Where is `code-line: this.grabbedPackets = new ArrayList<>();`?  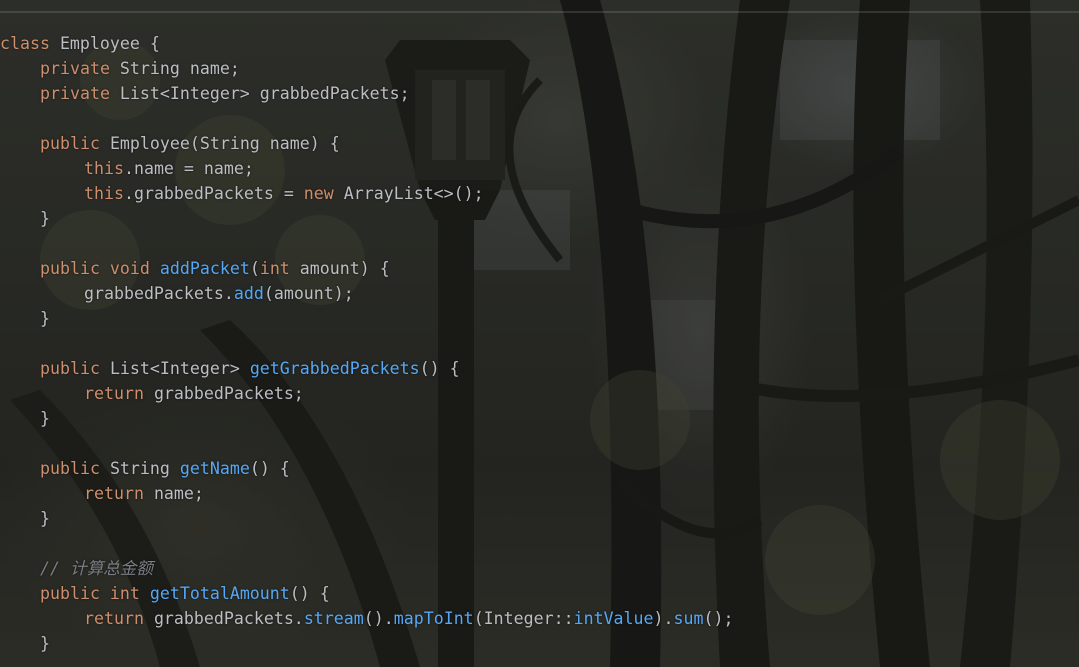
code-line: this.grabbedPackets = new ArrayList<>(); is located at coordinates (366, 193).